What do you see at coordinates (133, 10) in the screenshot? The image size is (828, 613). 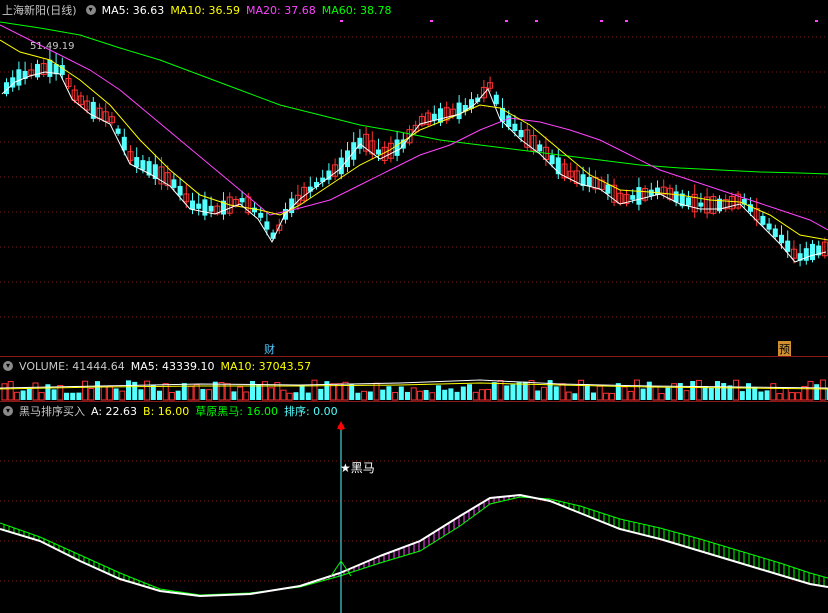 I see `ma5-label: MA5: 36.63` at bounding box center [133, 10].